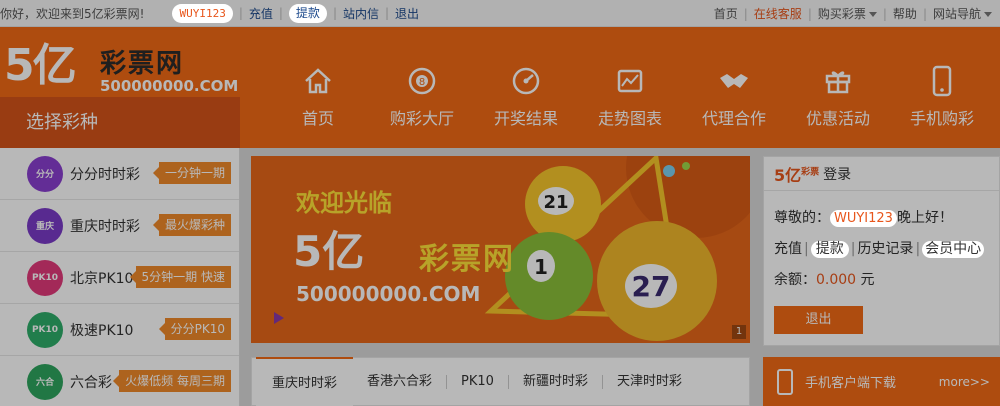 The image size is (1000, 406). What do you see at coordinates (734, 87) in the screenshot?
I see `nav-item-agency: 代理合作` at bounding box center [734, 87].